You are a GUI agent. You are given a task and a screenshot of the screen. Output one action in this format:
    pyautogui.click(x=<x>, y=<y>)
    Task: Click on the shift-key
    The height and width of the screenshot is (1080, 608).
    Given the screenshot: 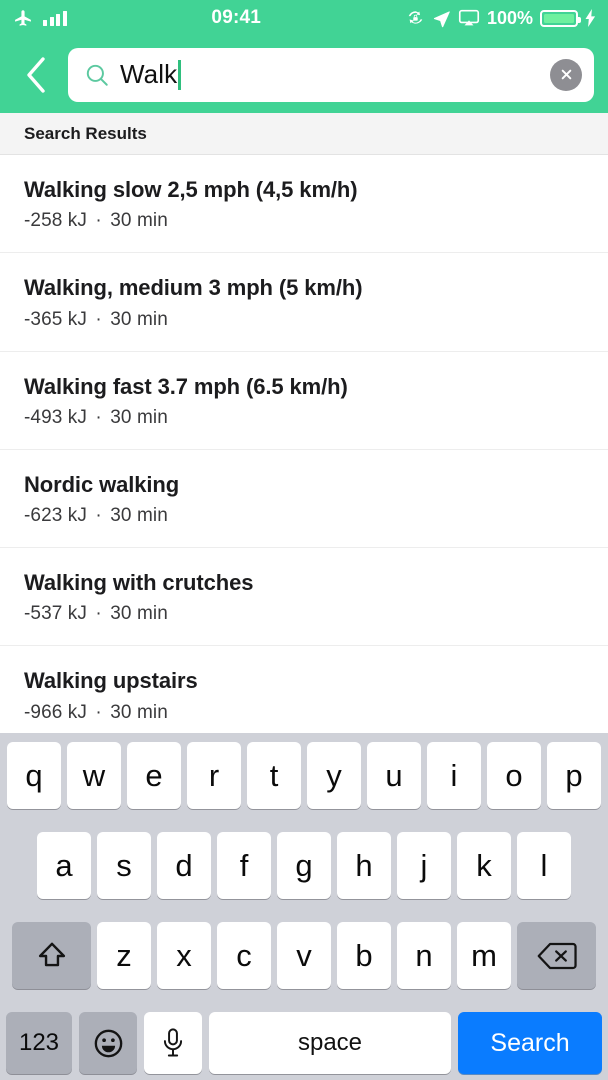 What is the action you would take?
    pyautogui.click(x=51, y=955)
    